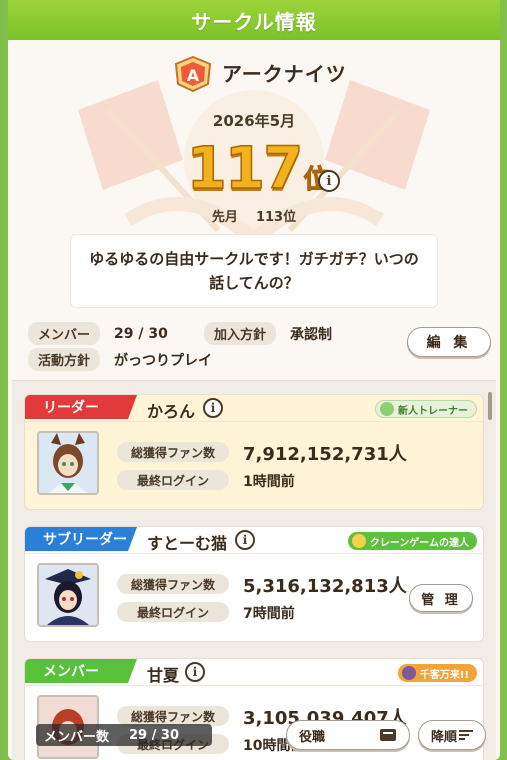 This screenshot has height=760, width=507. I want to click on edit-button: 編 集, so click(449, 342).